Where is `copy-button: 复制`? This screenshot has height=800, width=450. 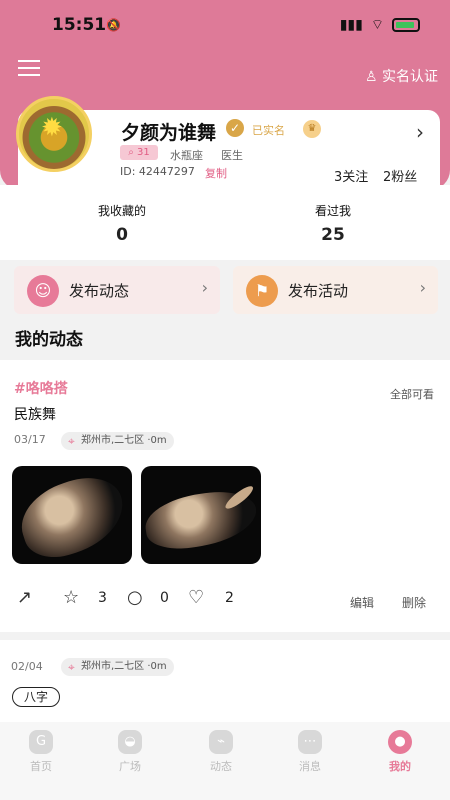 copy-button: 复制 is located at coordinates (216, 173).